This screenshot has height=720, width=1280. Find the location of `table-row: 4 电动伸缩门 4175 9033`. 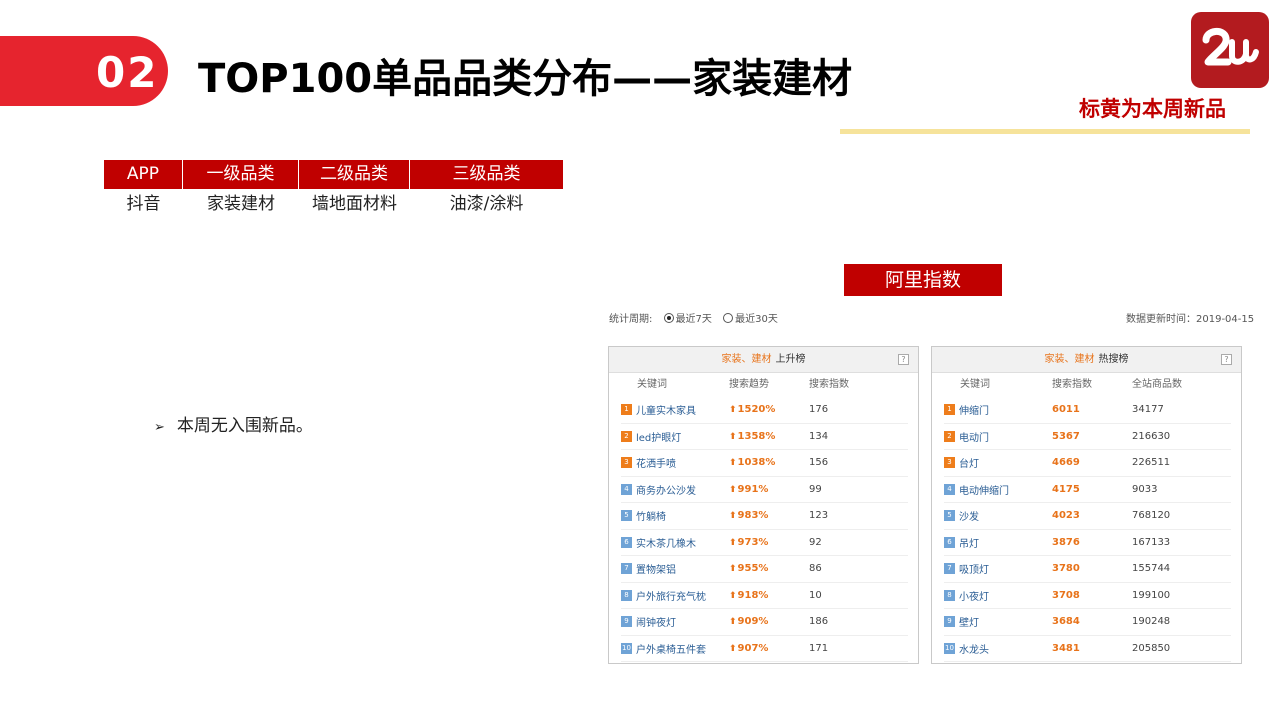

table-row: 4 电动伸缩门 4175 9033 is located at coordinates (1087, 490).